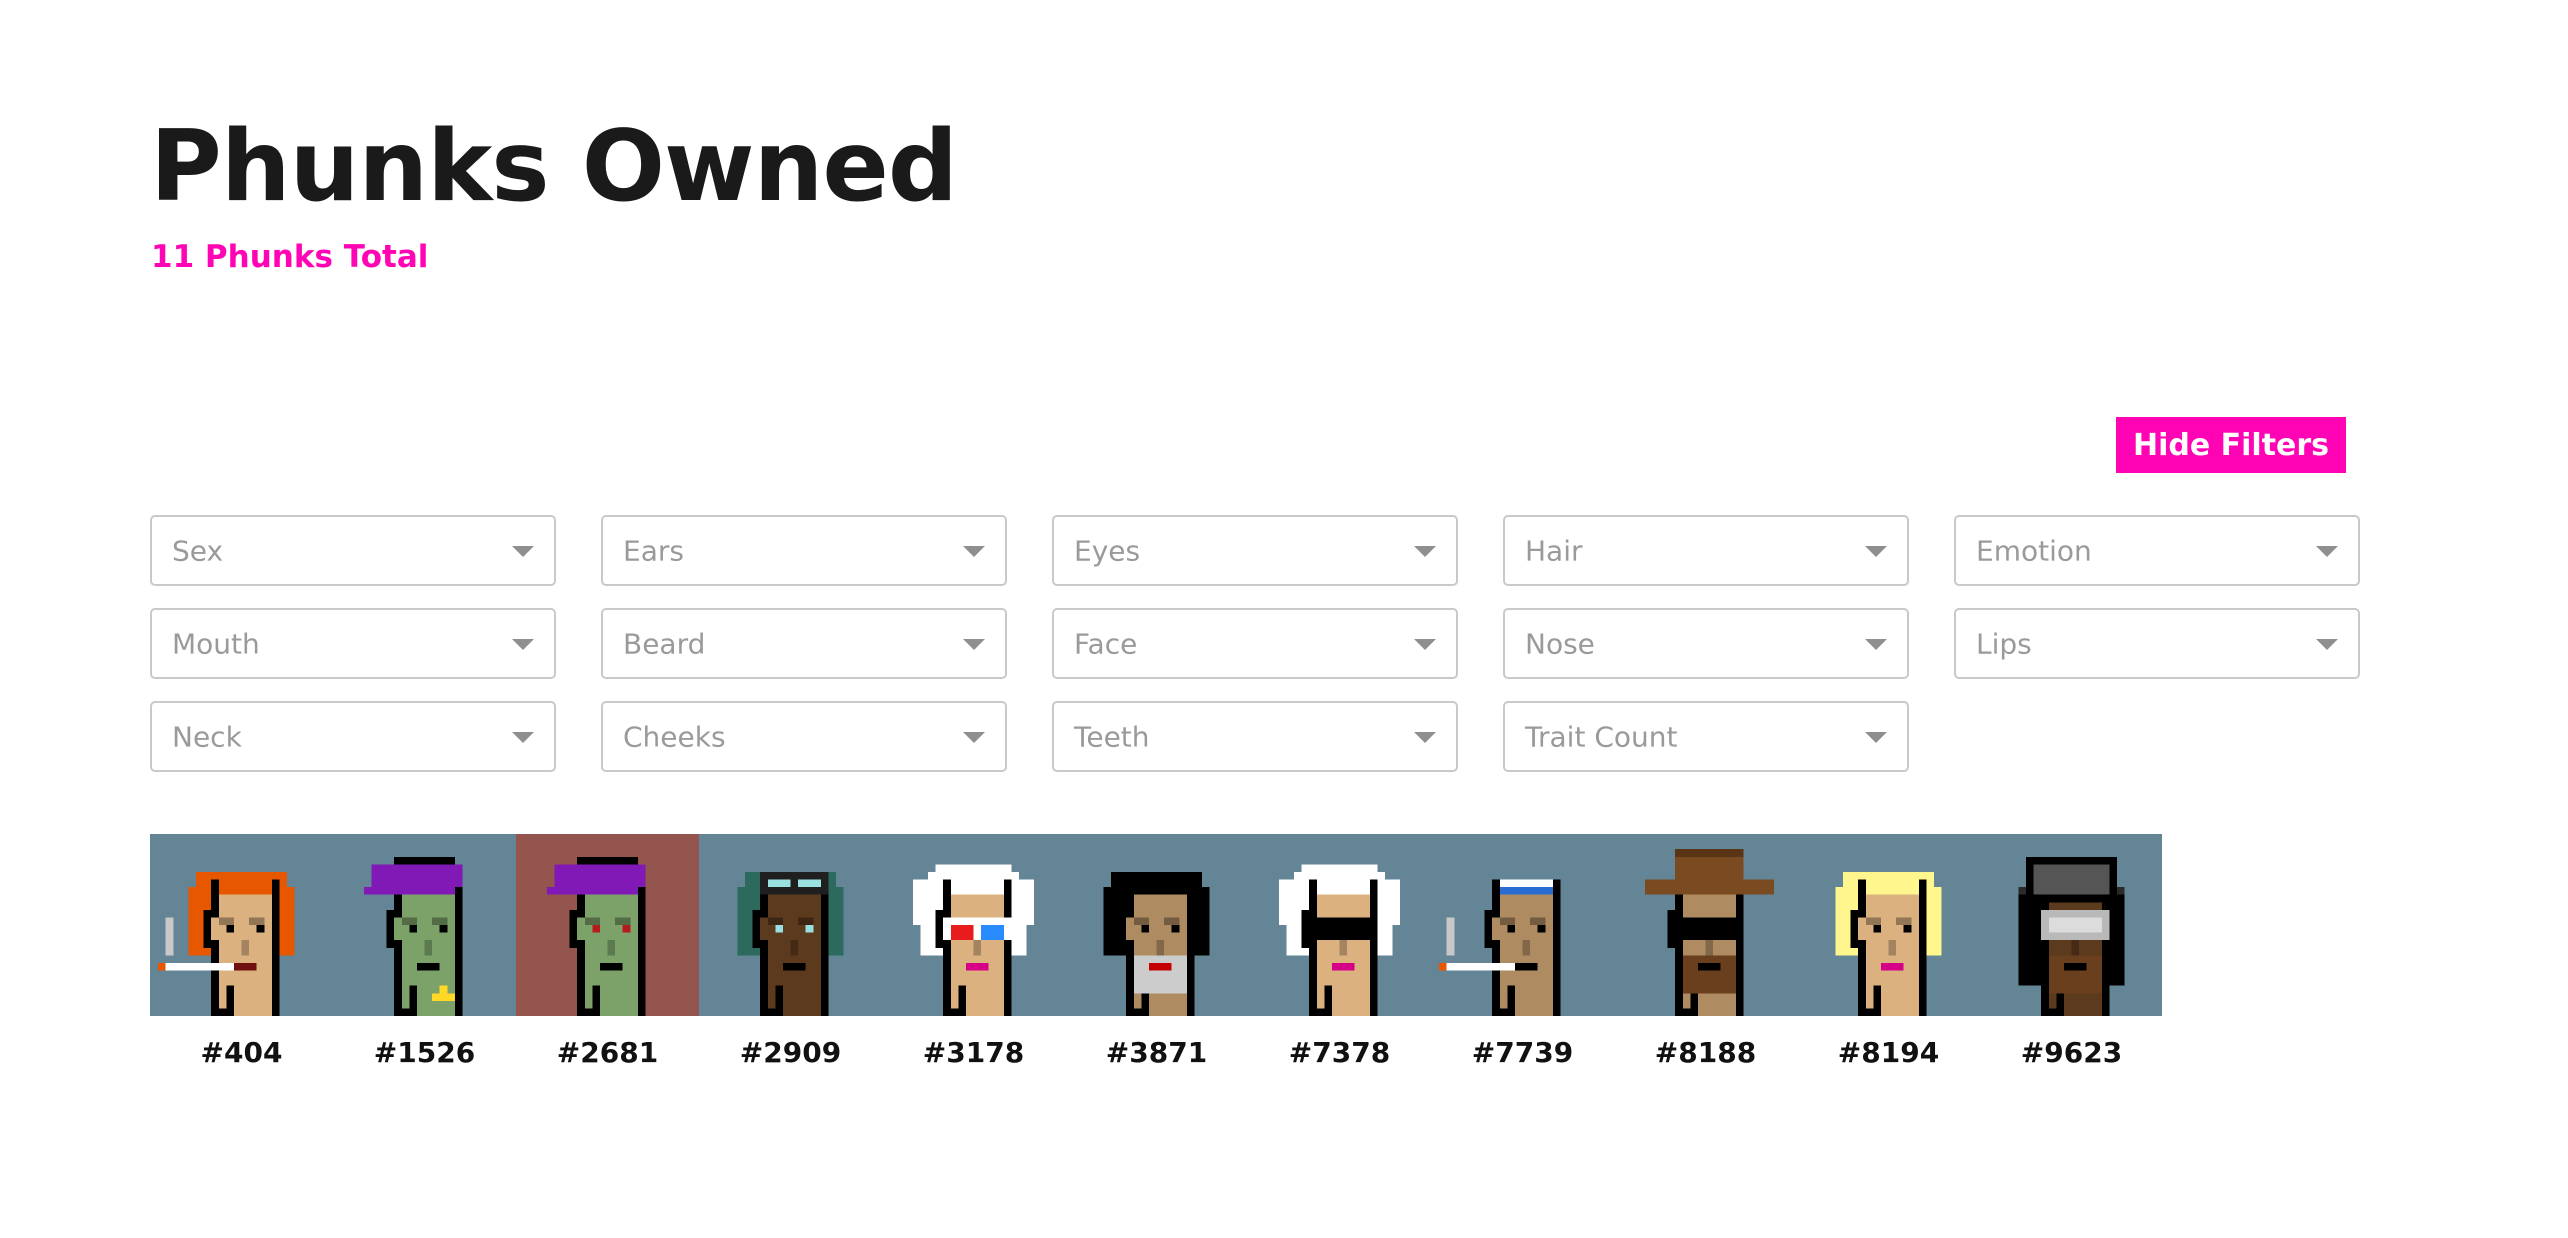 The height and width of the screenshot is (1238, 2568). Describe the element at coordinates (1560, 643) in the screenshot. I see `filter-placeholder: Nose` at that location.